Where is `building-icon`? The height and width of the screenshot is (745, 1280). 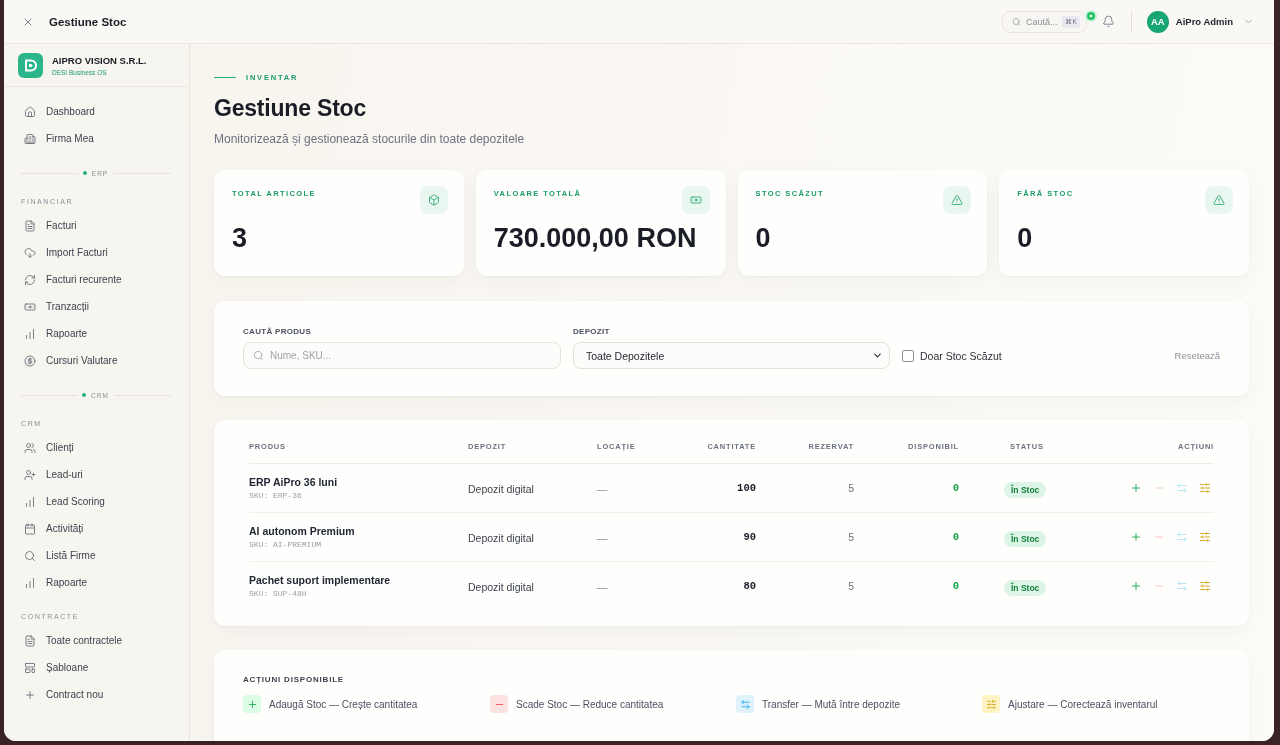 building-icon is located at coordinates (30, 138).